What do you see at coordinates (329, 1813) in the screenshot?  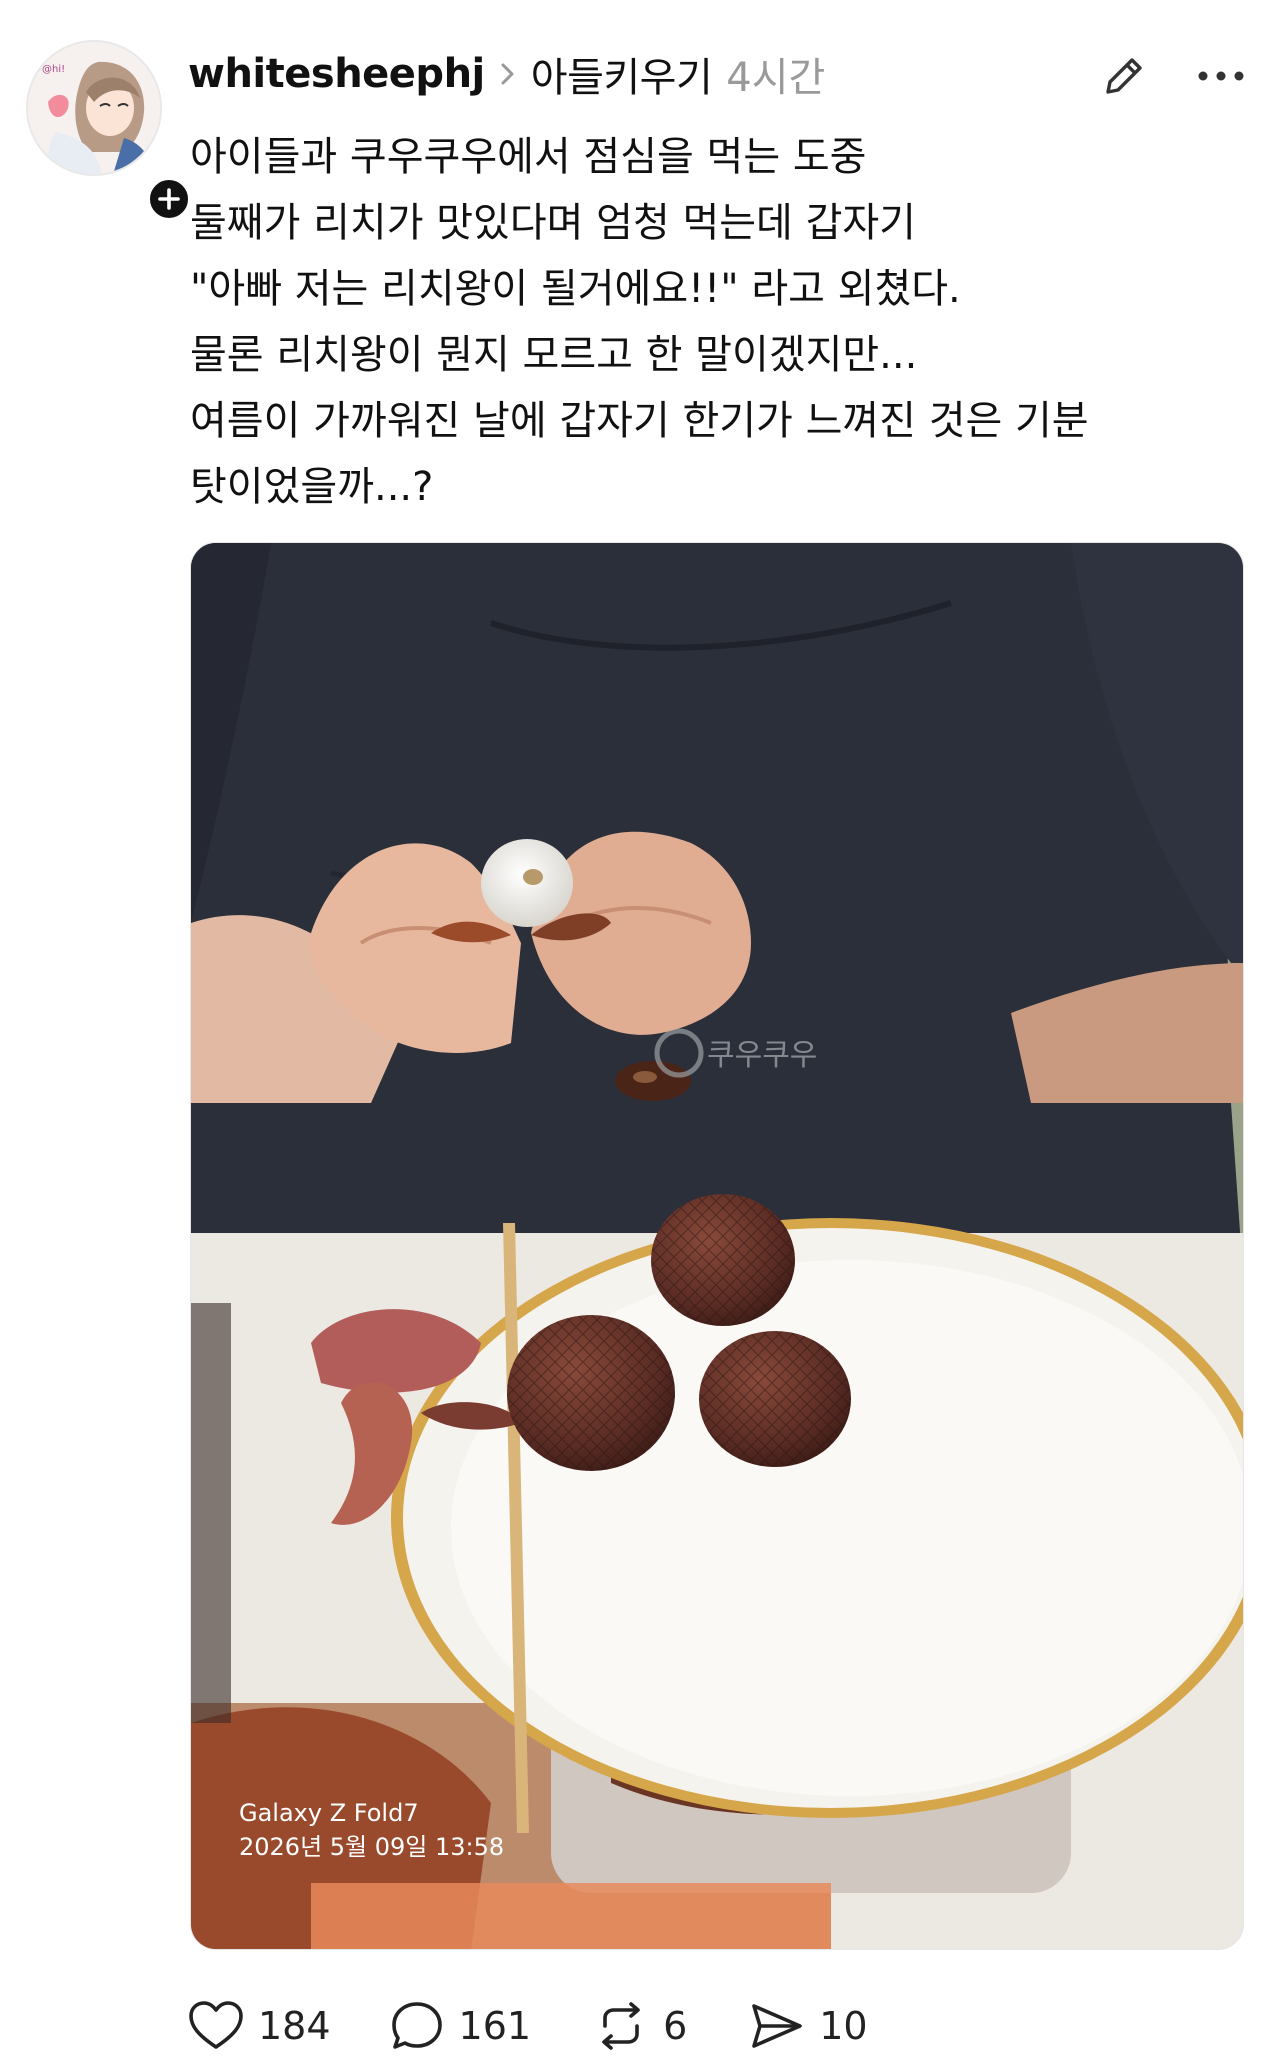 I see `photo-watermark-device: Galaxy Z Fold7` at bounding box center [329, 1813].